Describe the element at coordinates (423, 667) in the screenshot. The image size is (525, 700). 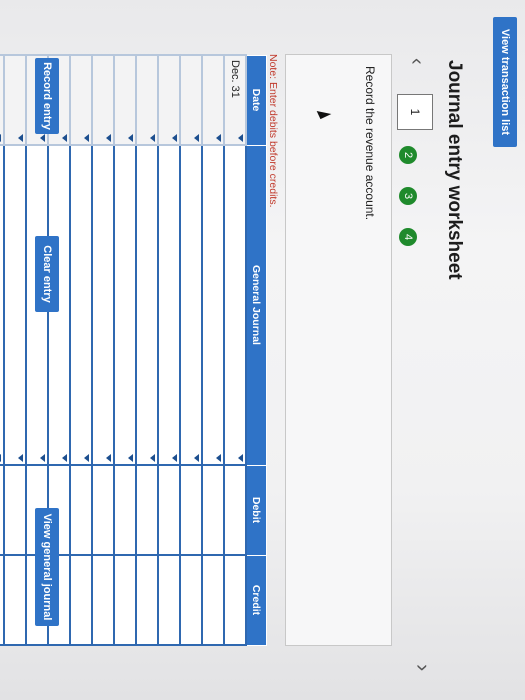
I see `chevron-right-icon: ›` at that location.